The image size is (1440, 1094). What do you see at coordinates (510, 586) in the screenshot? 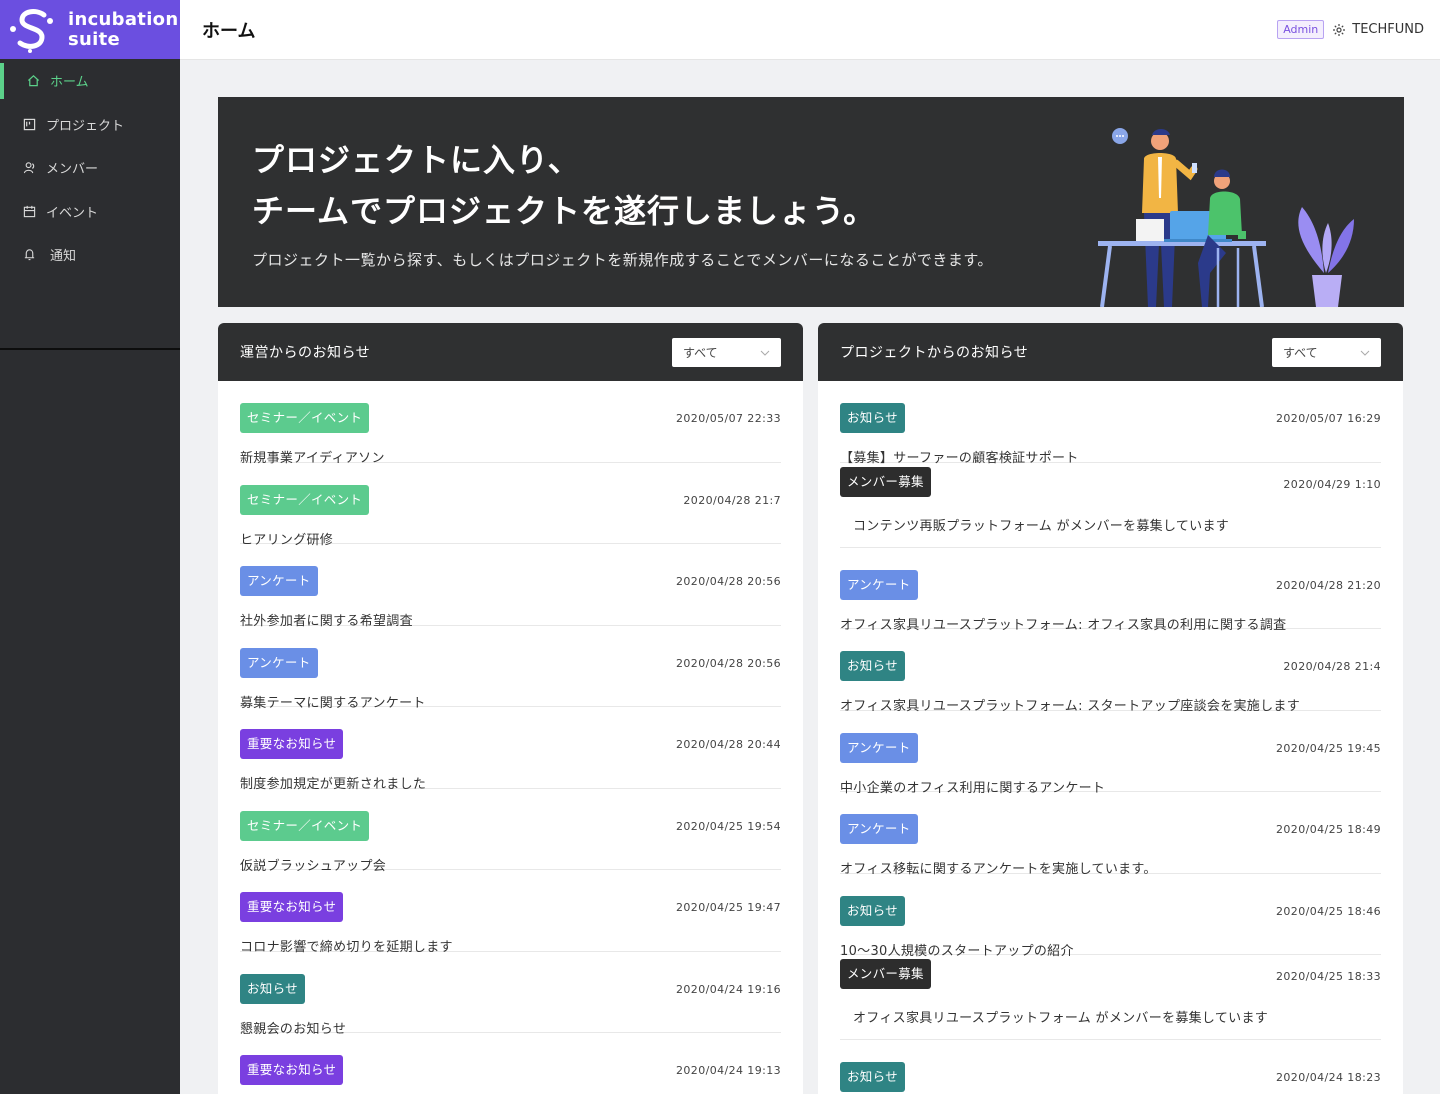
I see `notice-item: アンケート 2020/04/28 20:56 社外参加者に関する希望調査` at bounding box center [510, 586].